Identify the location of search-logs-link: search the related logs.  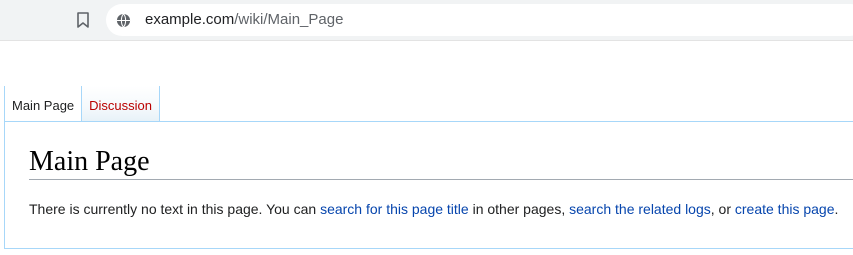
(640, 209).